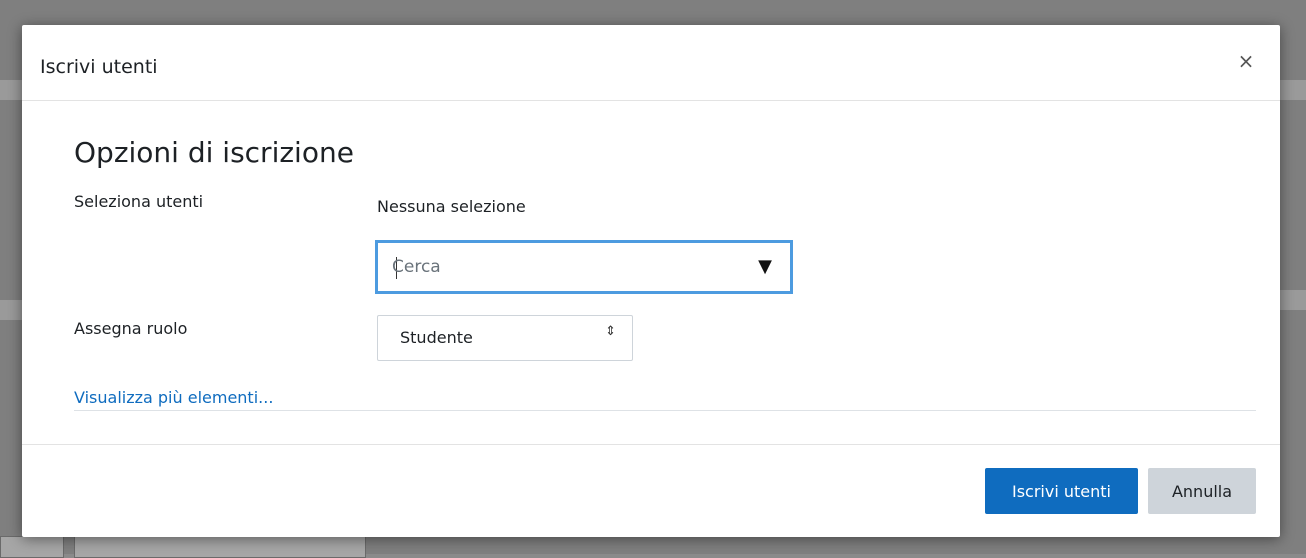 The height and width of the screenshot is (558, 1306). I want to click on cancel-button: Annulla, so click(1202, 491).